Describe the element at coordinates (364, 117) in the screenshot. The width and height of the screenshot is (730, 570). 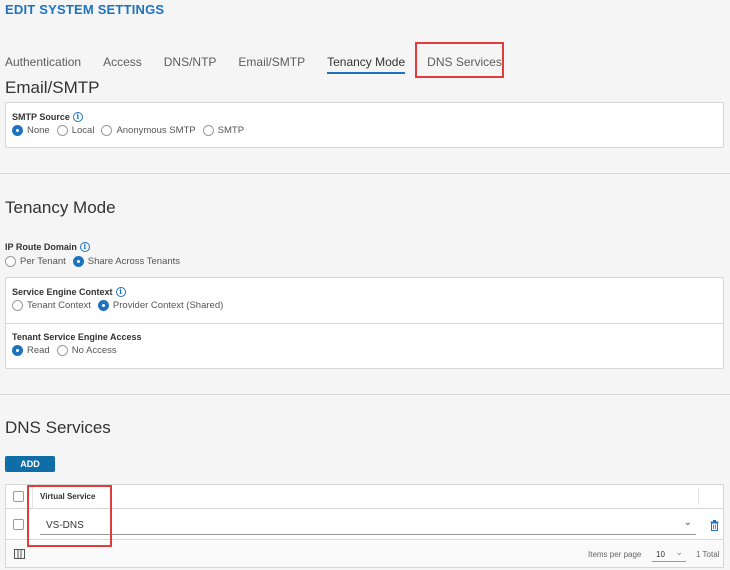
I see `smtp-source-label: SMTP Source i` at that location.